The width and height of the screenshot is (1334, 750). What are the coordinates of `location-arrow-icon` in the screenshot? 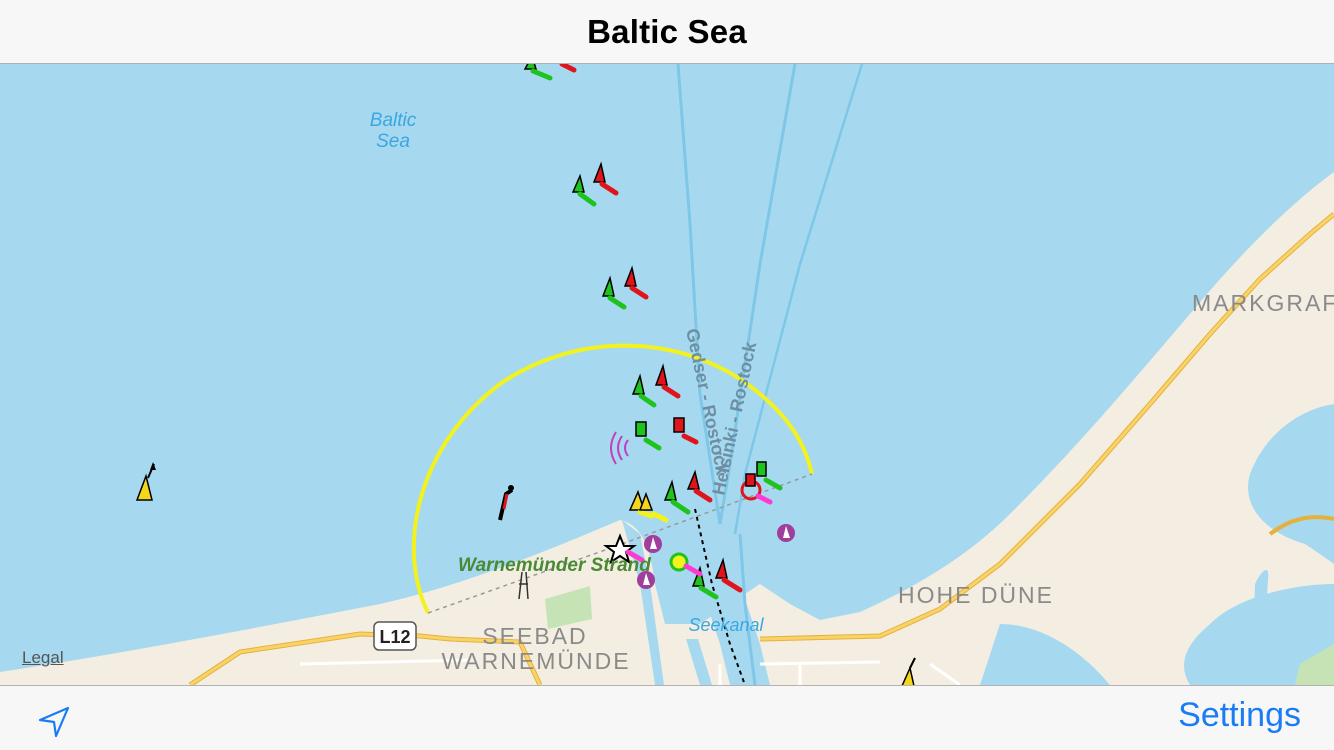 It's located at (54, 722).